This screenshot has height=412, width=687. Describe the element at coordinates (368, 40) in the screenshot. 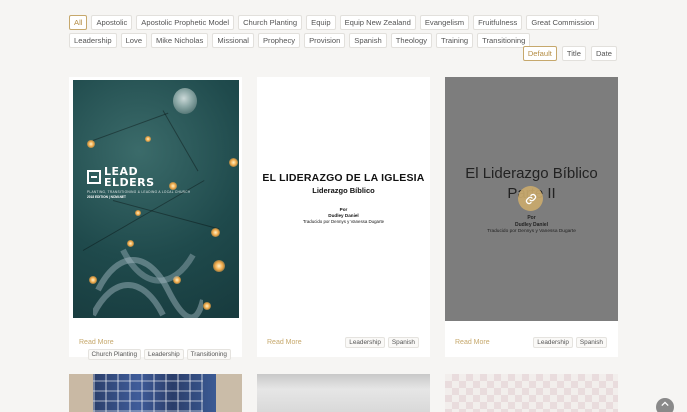

I see `filter-spanish: Spanish` at that location.